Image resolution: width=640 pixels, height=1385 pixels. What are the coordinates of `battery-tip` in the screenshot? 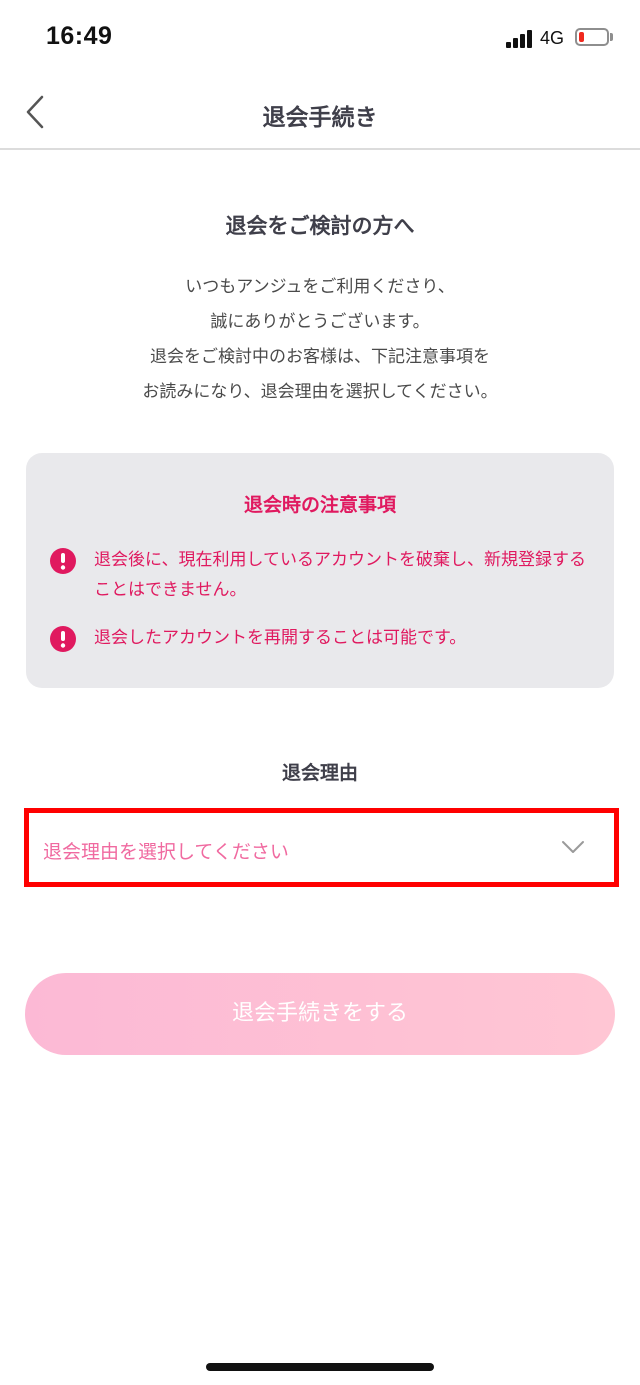 It's located at (611, 37).